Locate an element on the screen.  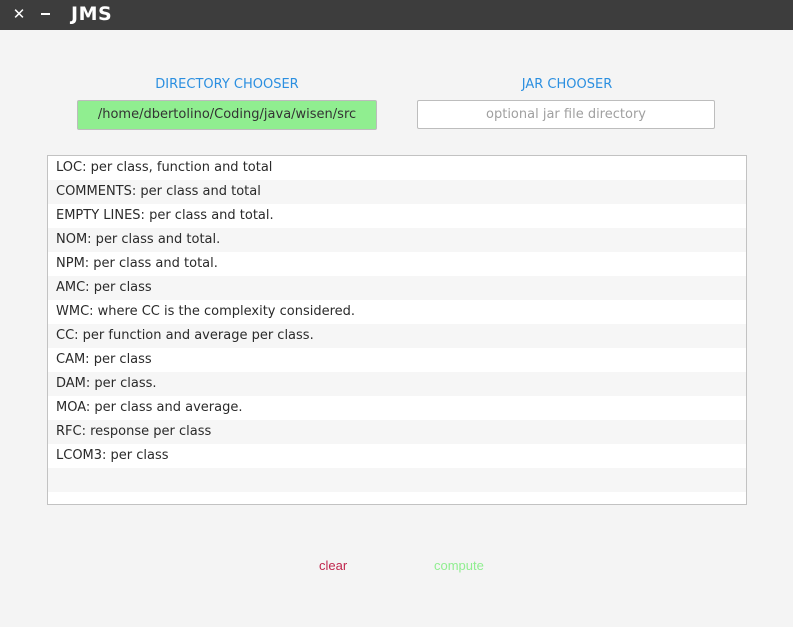
list-item: CAM: per class is located at coordinates (397, 360).